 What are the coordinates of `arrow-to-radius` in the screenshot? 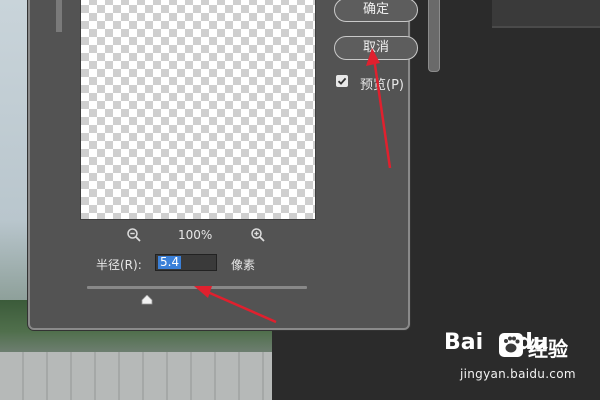 It's located at (235, 305).